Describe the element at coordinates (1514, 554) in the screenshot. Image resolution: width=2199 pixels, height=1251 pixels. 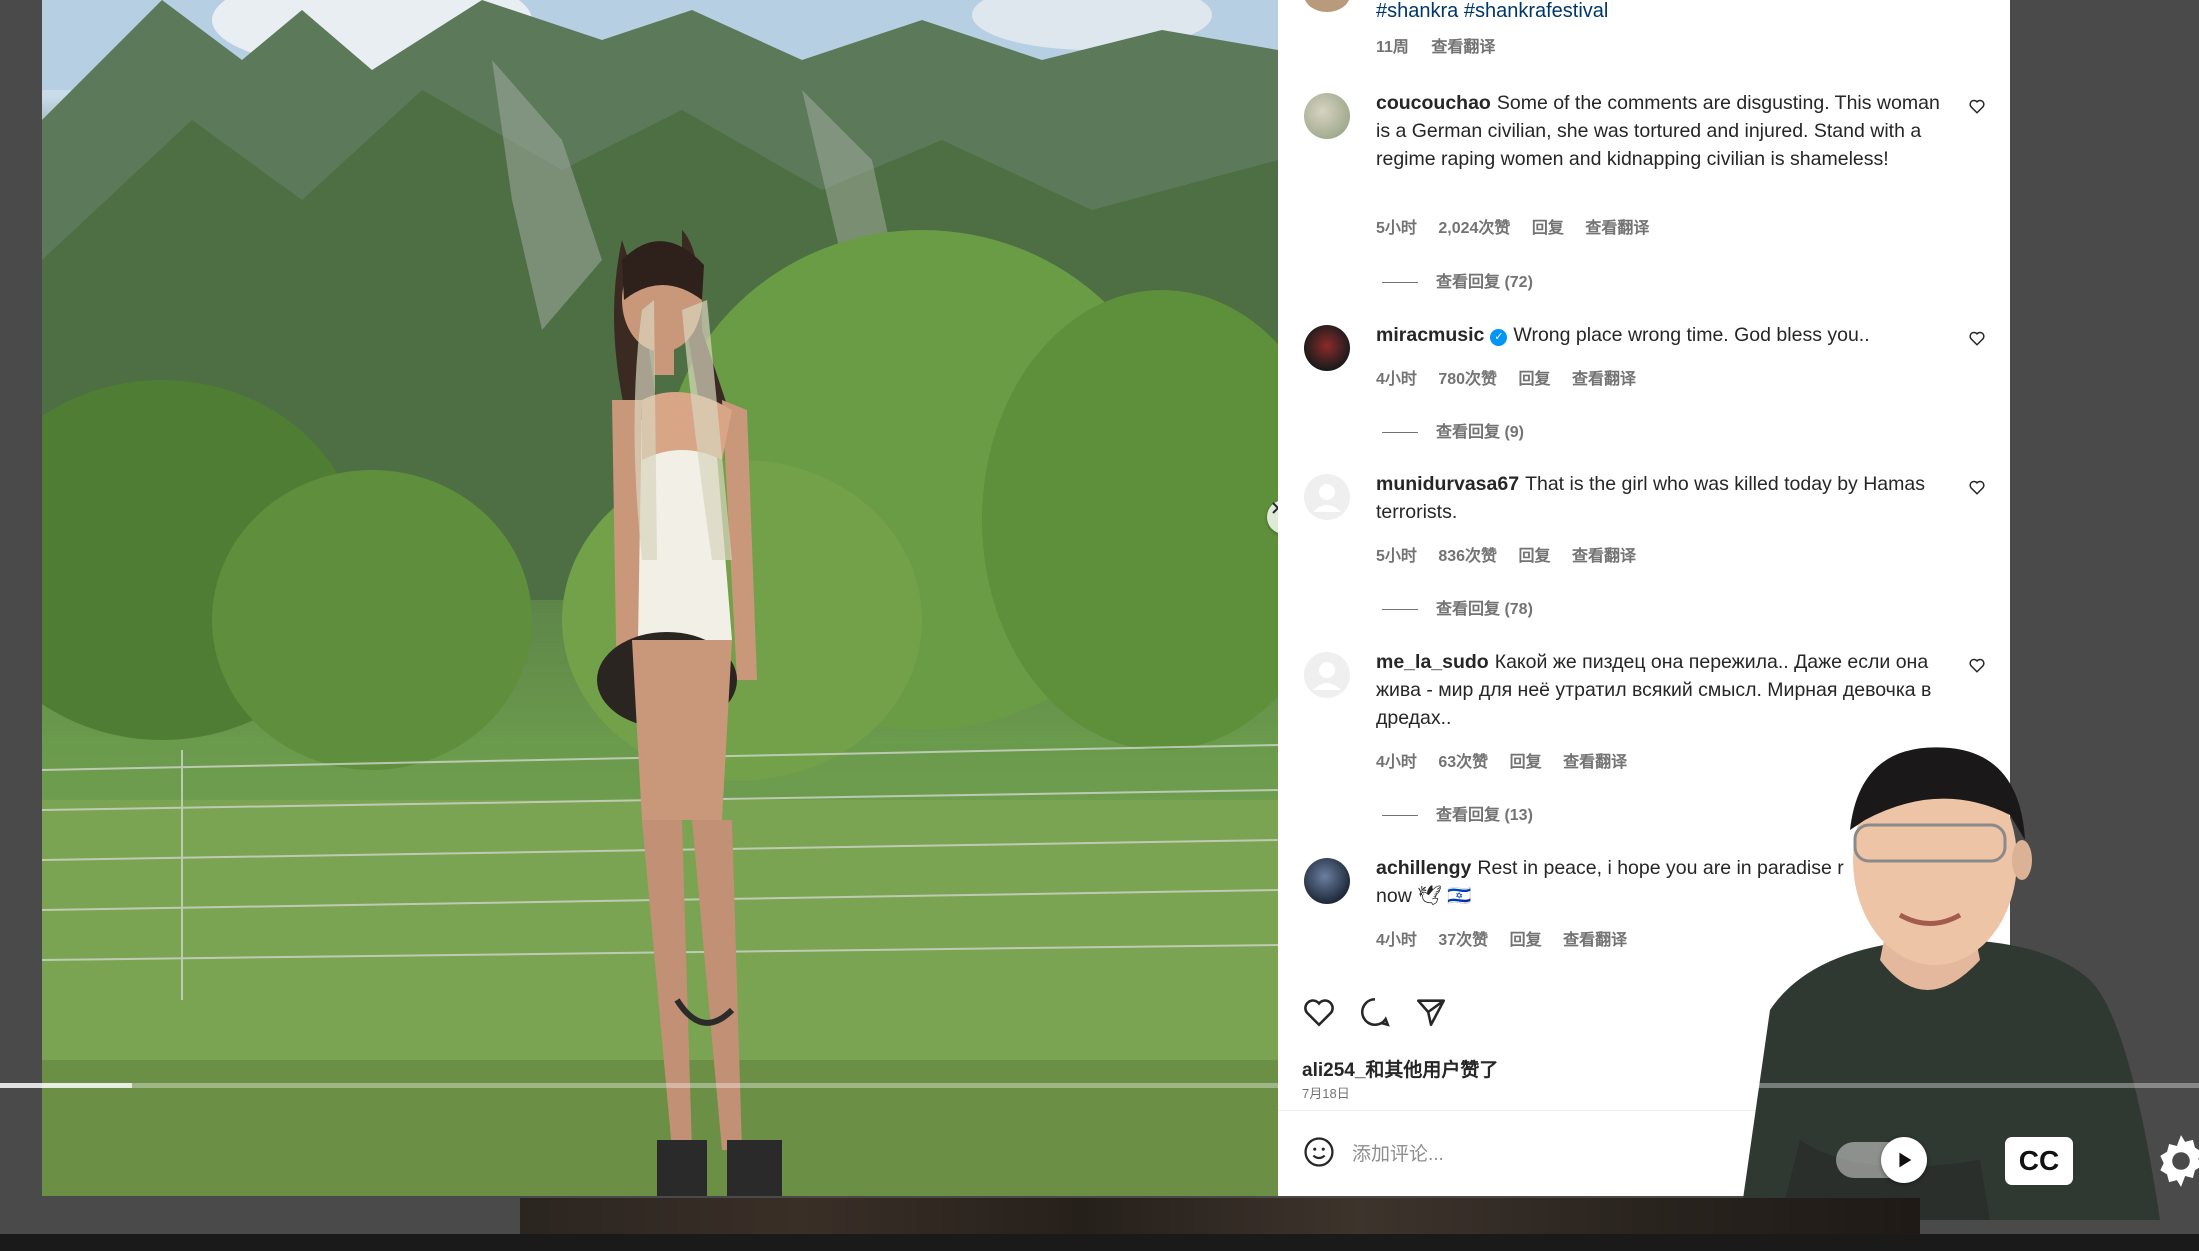
I see `comment-actions: 5小时 836次赞 回复 查看翻译` at that location.